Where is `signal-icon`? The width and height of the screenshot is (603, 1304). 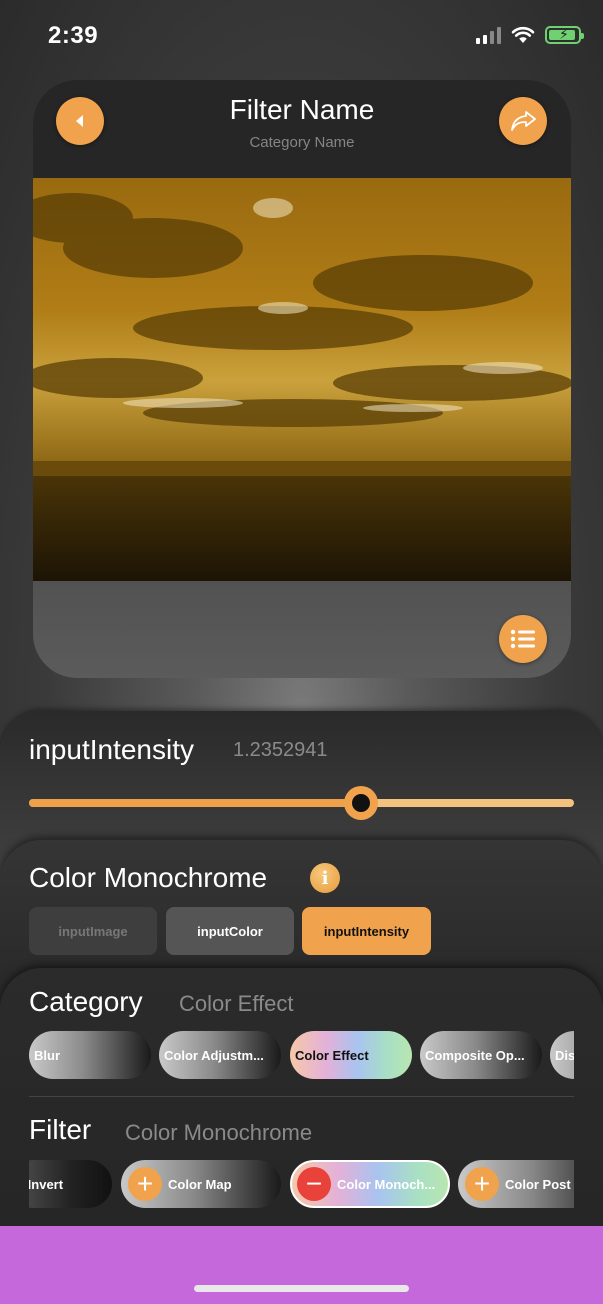
signal-icon is located at coordinates (488, 35).